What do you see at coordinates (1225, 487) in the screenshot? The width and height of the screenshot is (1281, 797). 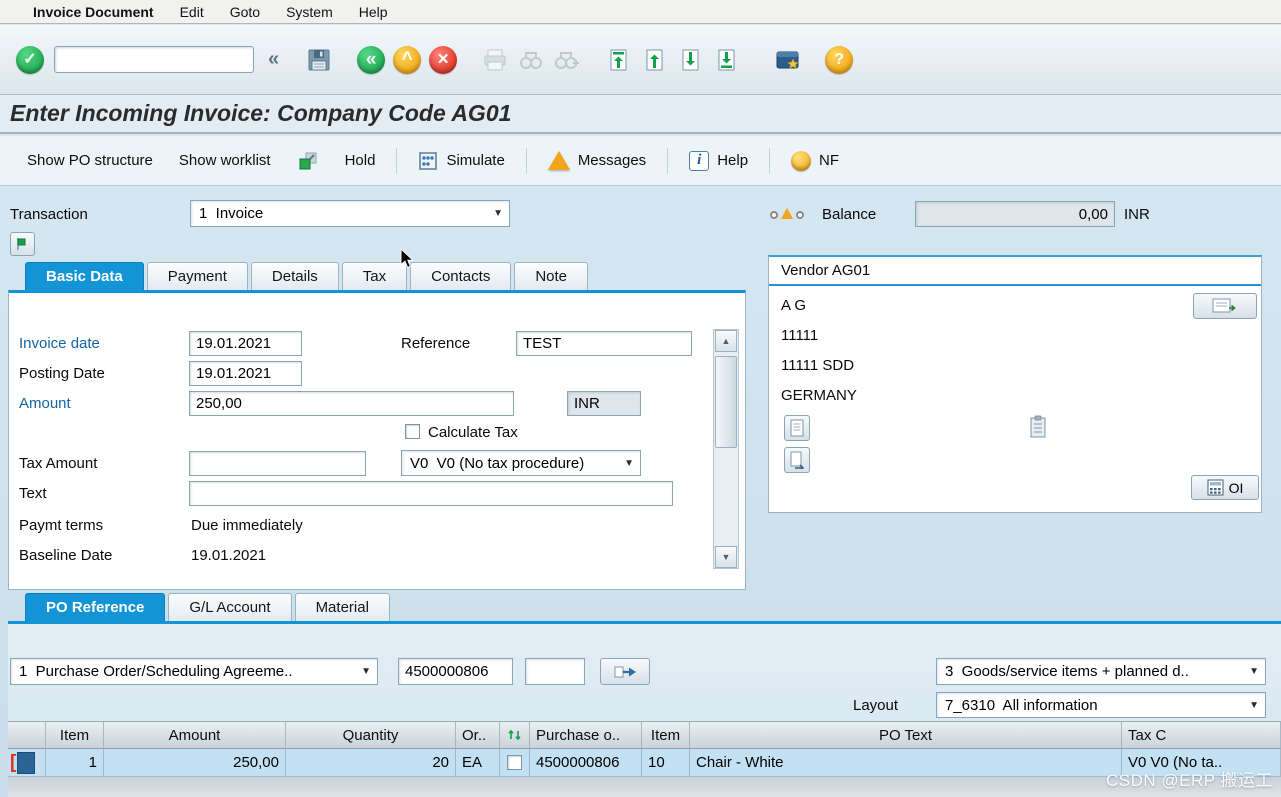 I see `oi-button: OI` at bounding box center [1225, 487].